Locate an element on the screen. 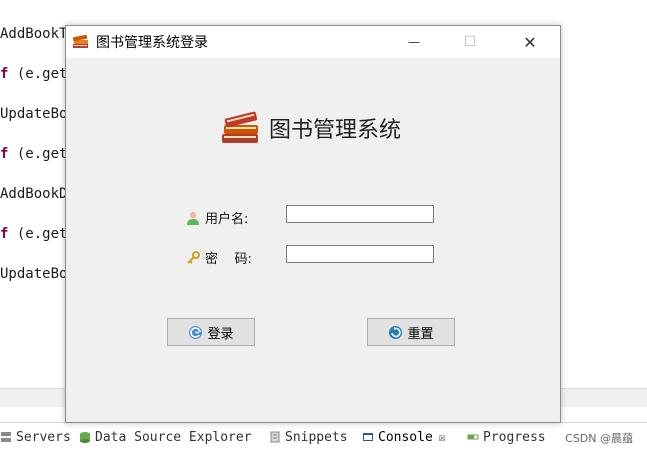  tab-data-source-explorer: Data Source Explorer is located at coordinates (165, 437).